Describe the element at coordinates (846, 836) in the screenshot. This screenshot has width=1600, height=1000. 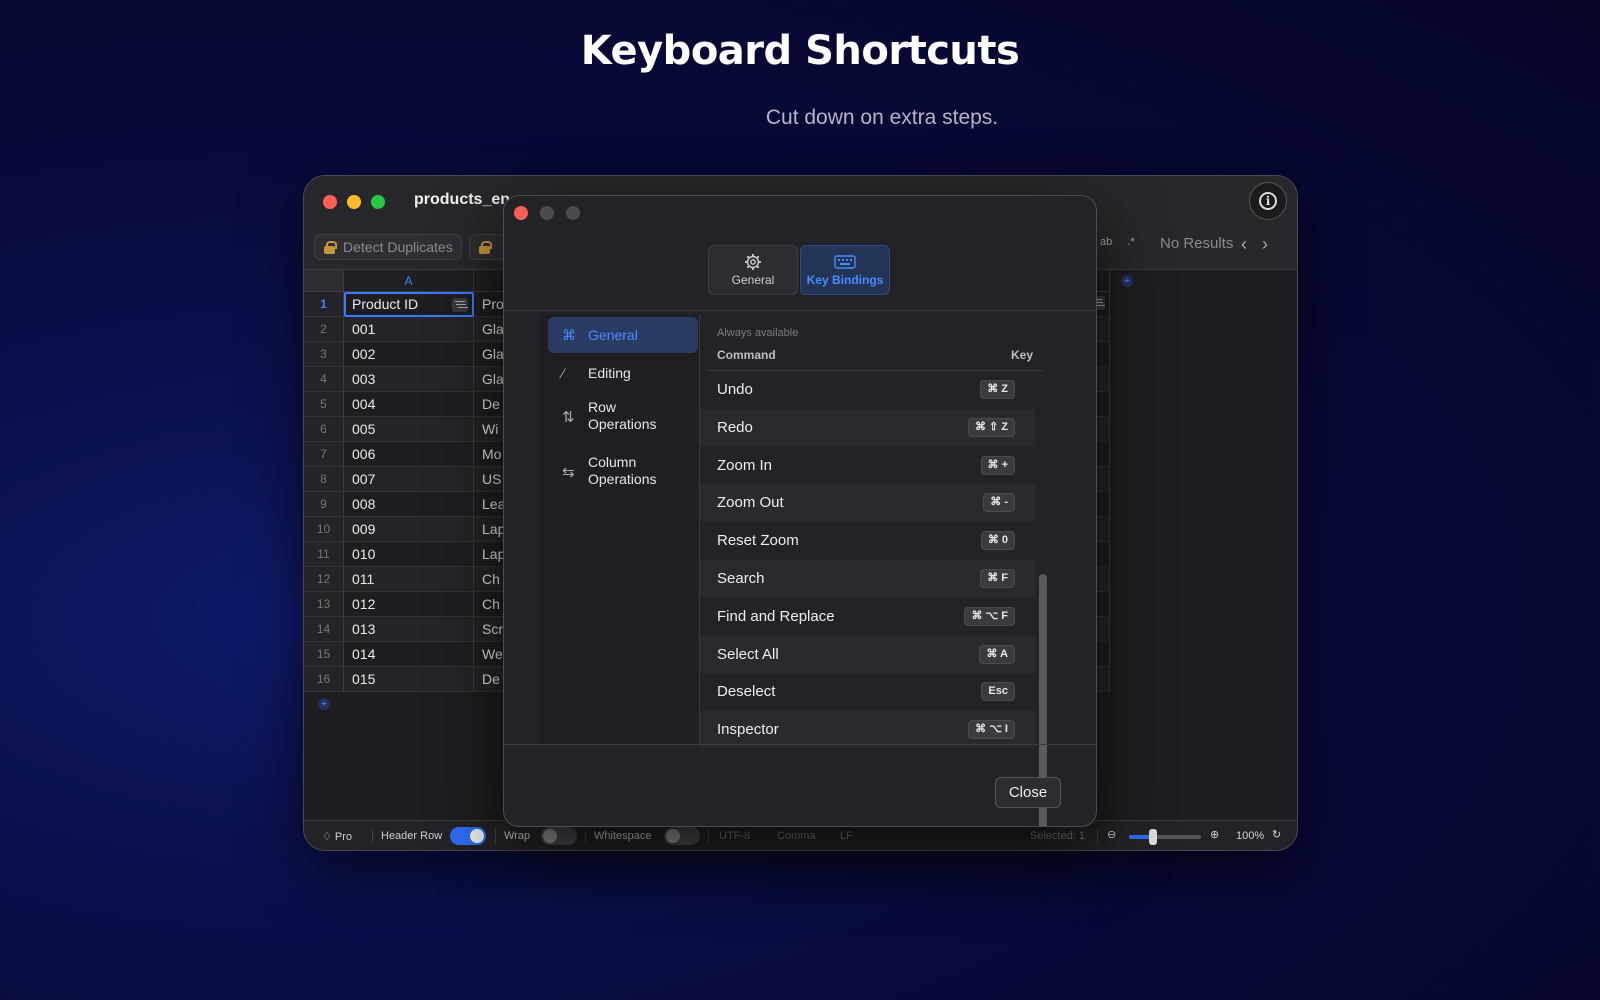
I see `line-ending-label: LF` at that location.